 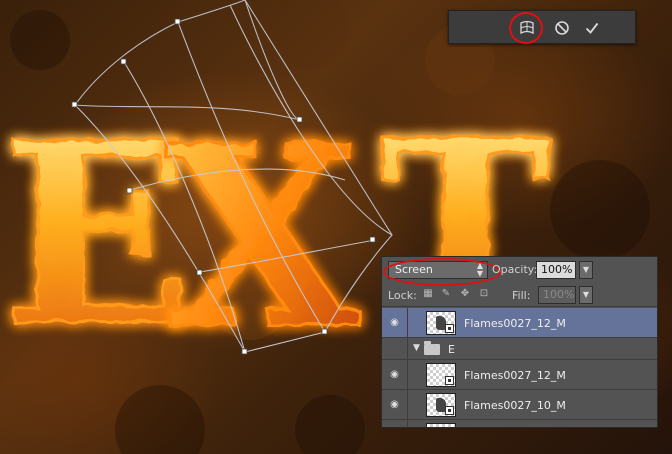 I want to click on fill-dropdown-button: ▼, so click(x=586, y=295).